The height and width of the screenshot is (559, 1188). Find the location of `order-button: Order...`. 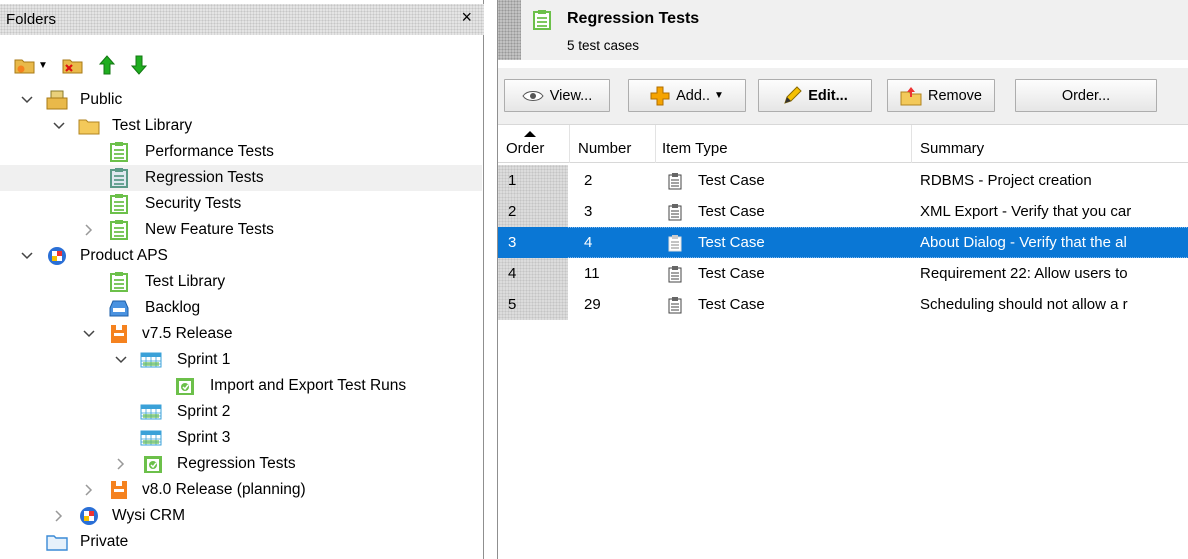

order-button: Order... is located at coordinates (1086, 95).